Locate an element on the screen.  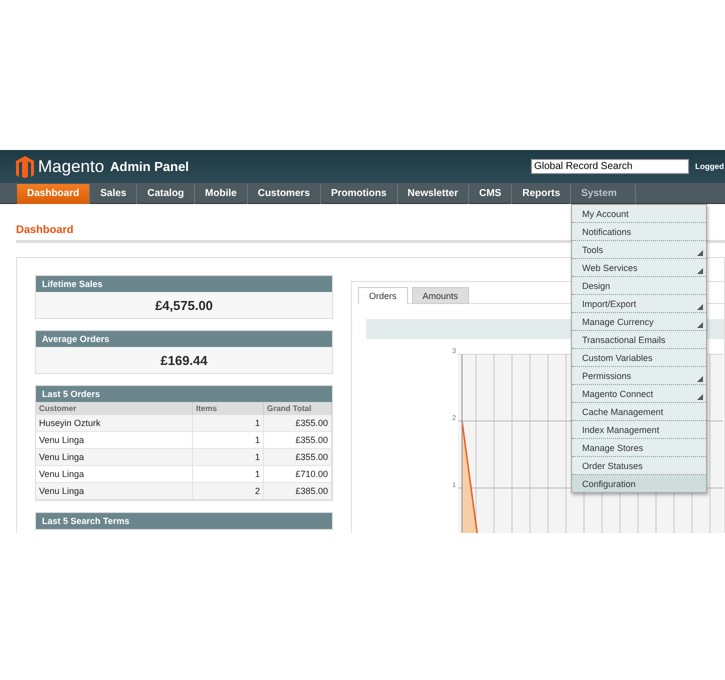
box-header: Average Orders is located at coordinates (184, 339).